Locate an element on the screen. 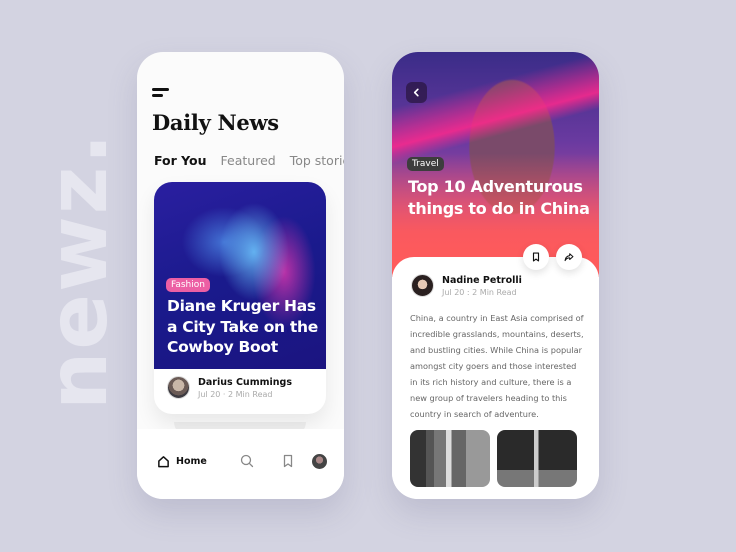 The width and height of the screenshot is (736, 552). author-row: Nadine Petrolli Jul 20 : 2 Min Read is located at coordinates (466, 285).